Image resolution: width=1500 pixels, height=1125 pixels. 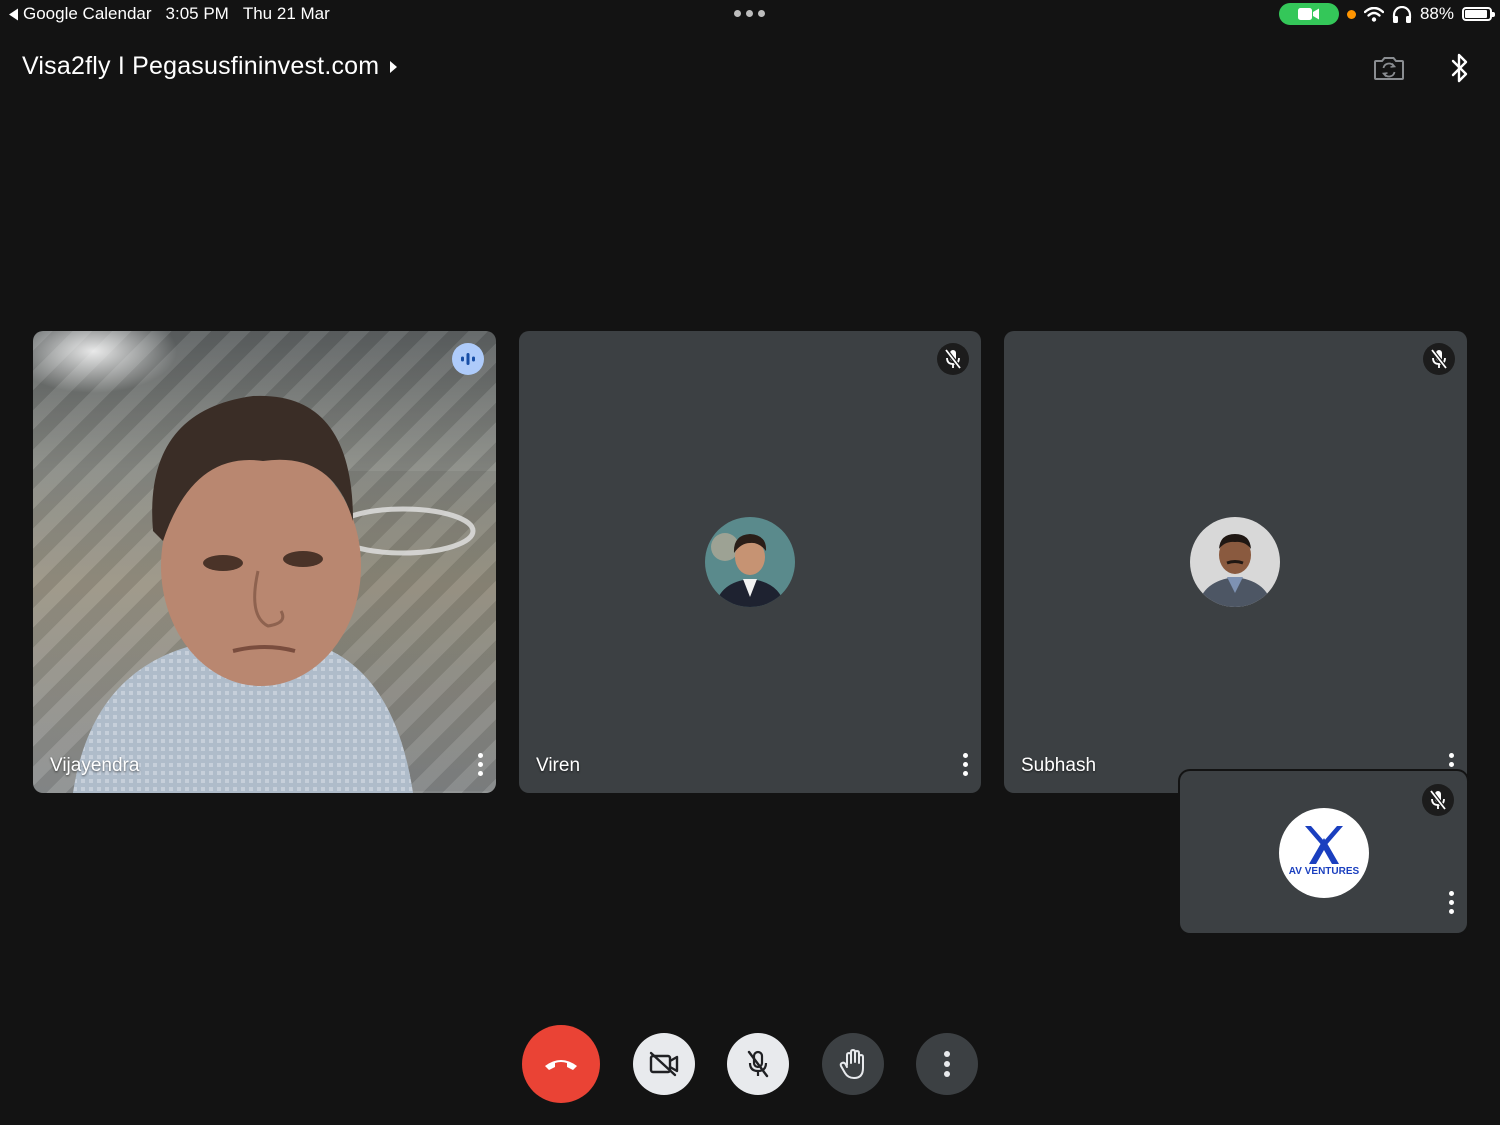 I want to click on participant-name: Subhash, so click(x=1059, y=765).